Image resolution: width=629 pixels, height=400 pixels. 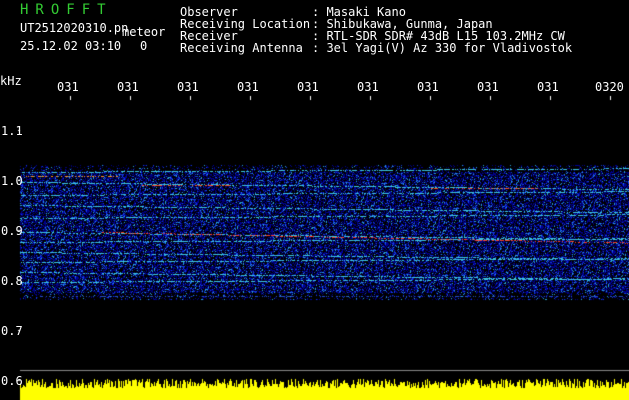 I want to click on filename-label: UT2512020310.pn, so click(x=74, y=28).